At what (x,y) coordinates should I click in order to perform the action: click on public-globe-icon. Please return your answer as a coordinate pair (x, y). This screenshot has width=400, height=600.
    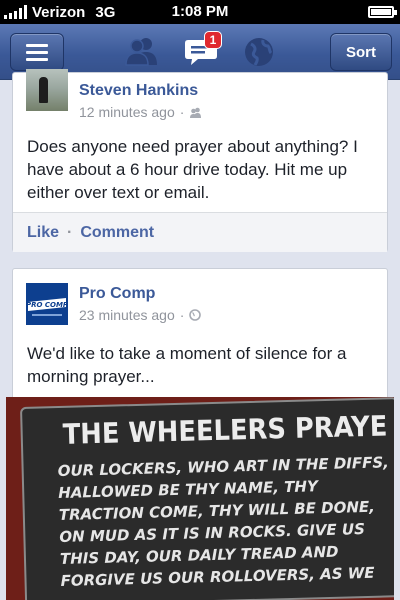
    Looking at the image, I should click on (195, 315).